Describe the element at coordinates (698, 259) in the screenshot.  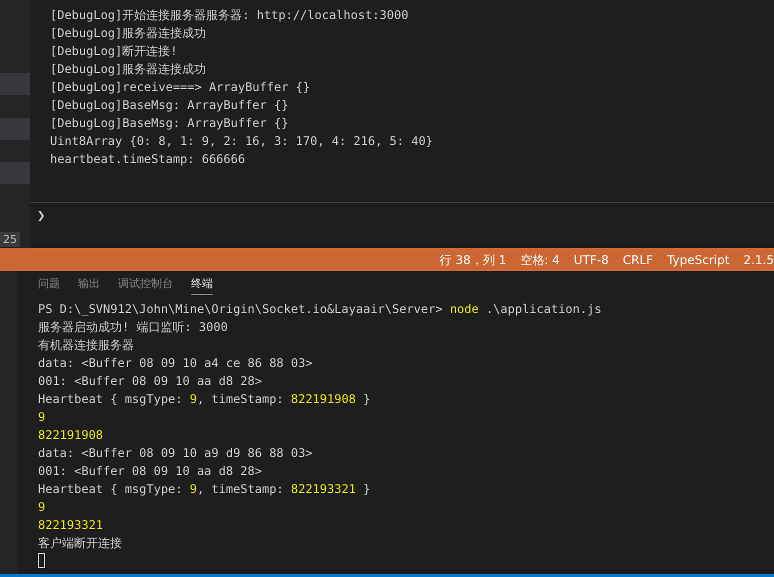
I see `status-item: TypeScript` at that location.